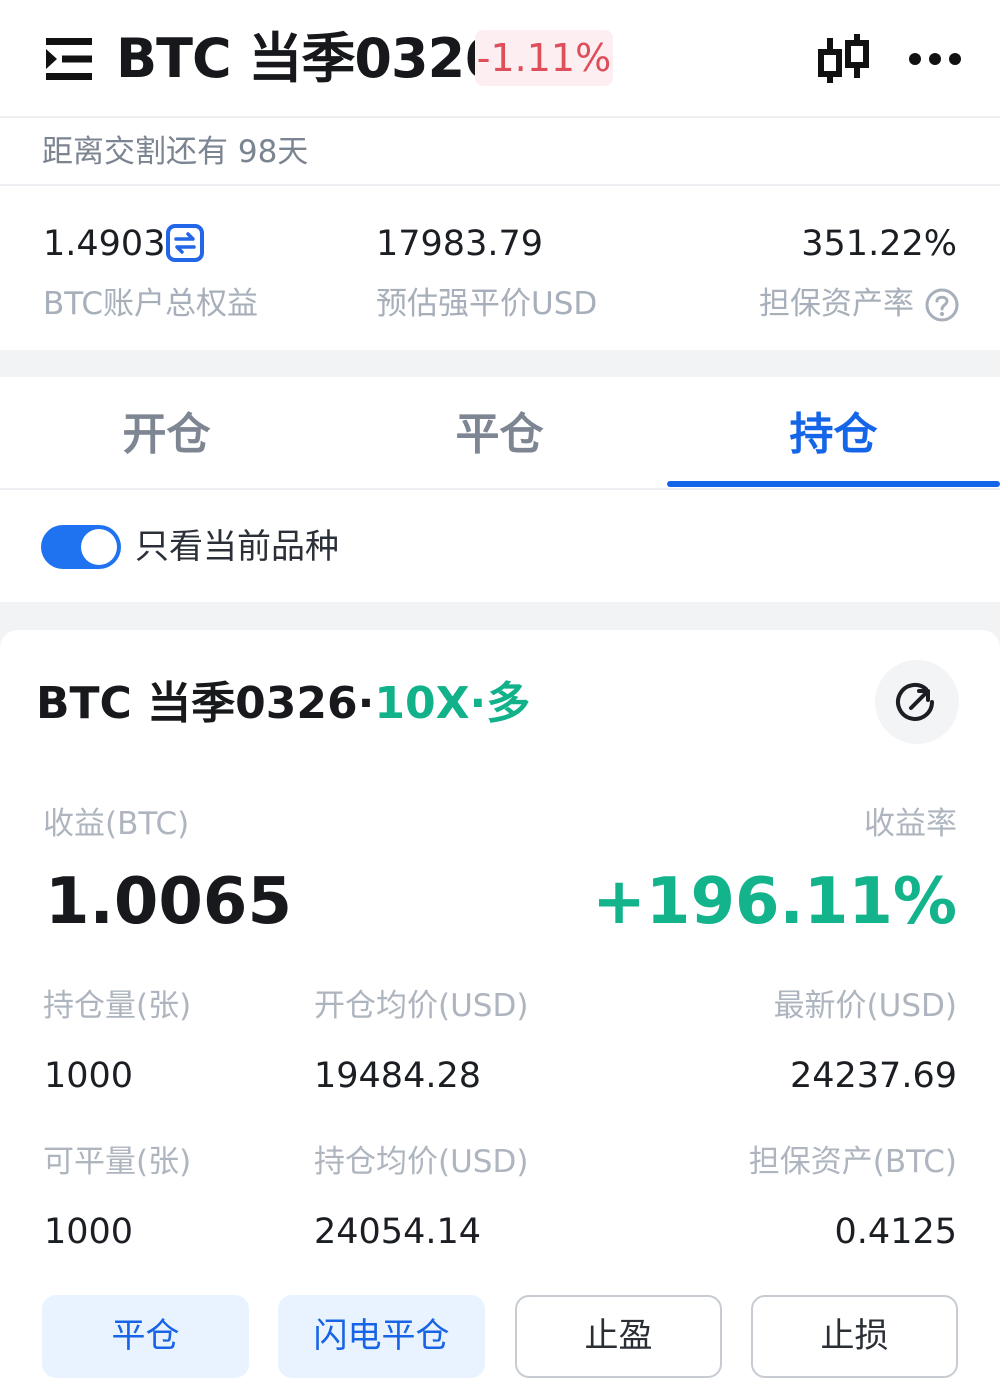 The image size is (1000, 1394). I want to click on profit-rate-value: +196.11%, so click(774, 902).